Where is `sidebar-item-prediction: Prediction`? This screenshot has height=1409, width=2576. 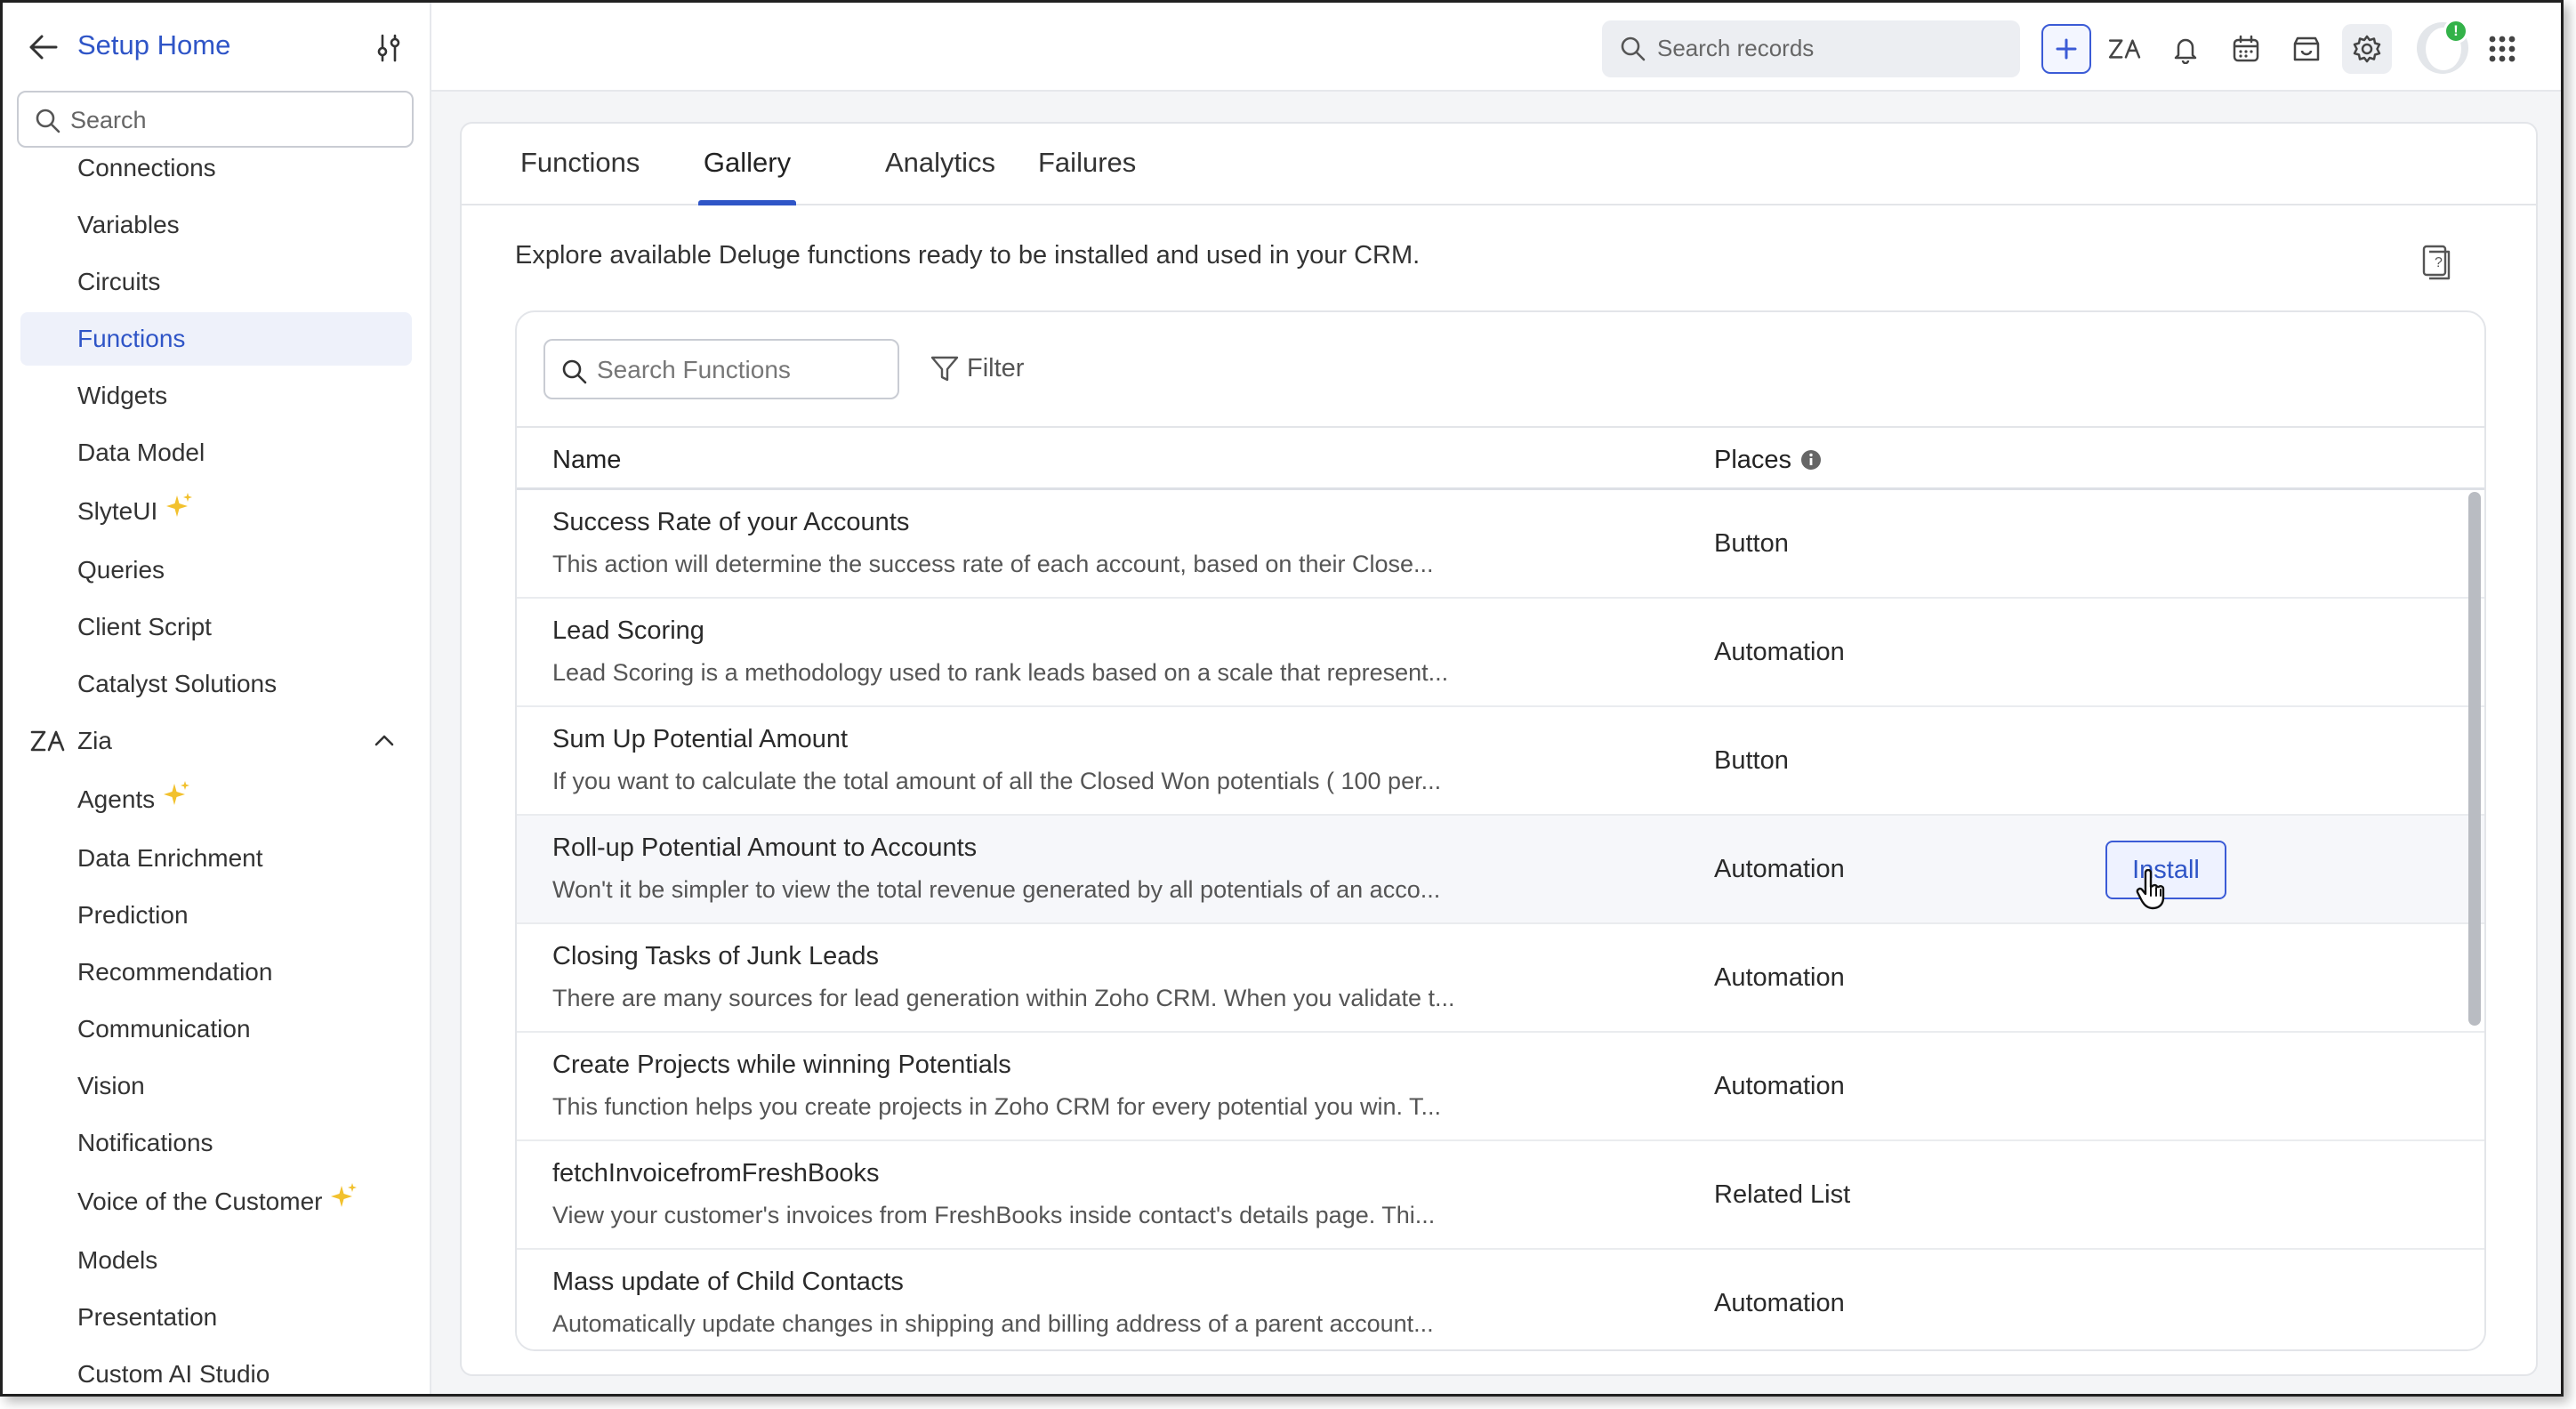 sidebar-item-prediction: Prediction is located at coordinates (216, 915).